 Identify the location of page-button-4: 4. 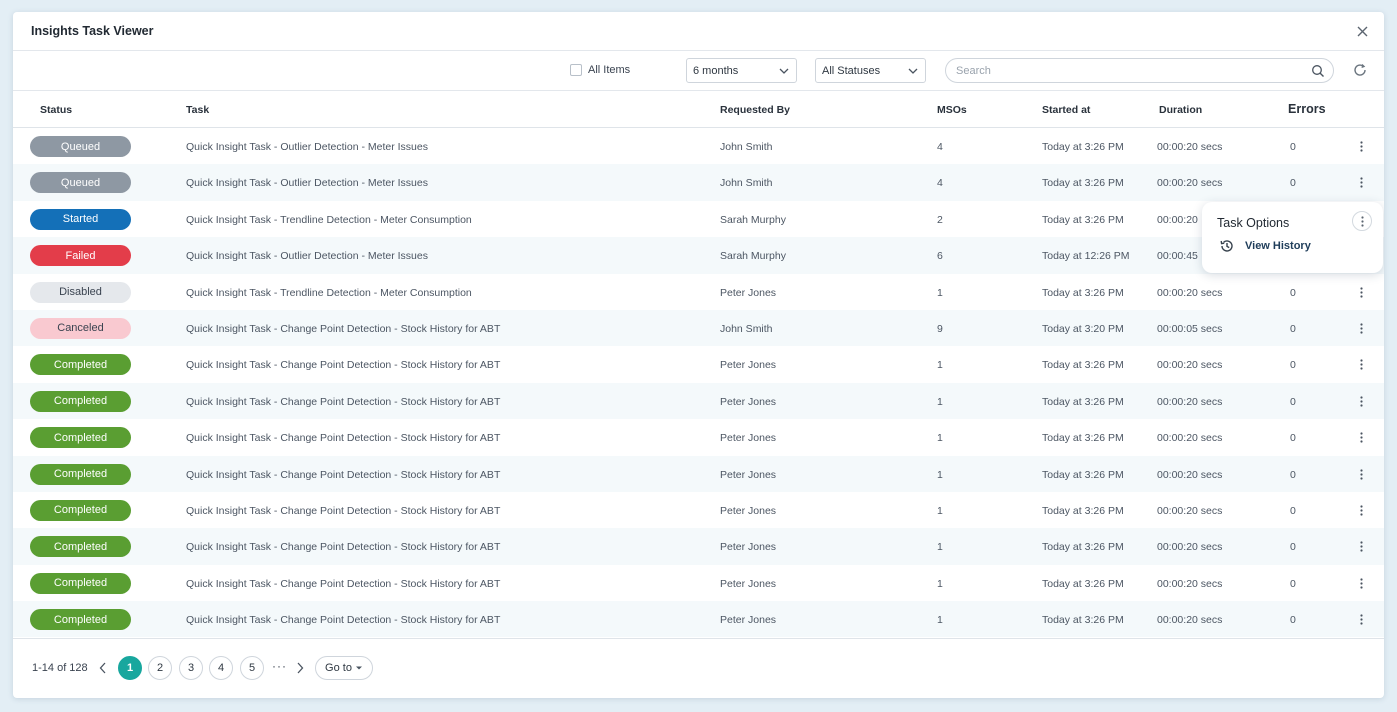
(221, 668).